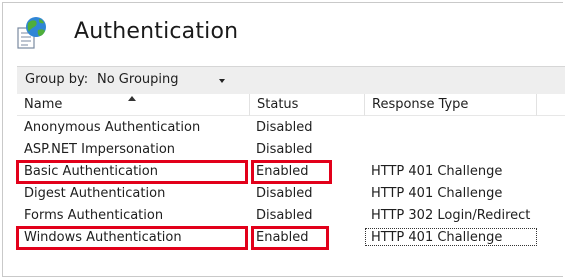 Image resolution: width=565 pixels, height=279 pixels. Describe the element at coordinates (551, 105) in the screenshot. I see `column-header-empty` at that location.